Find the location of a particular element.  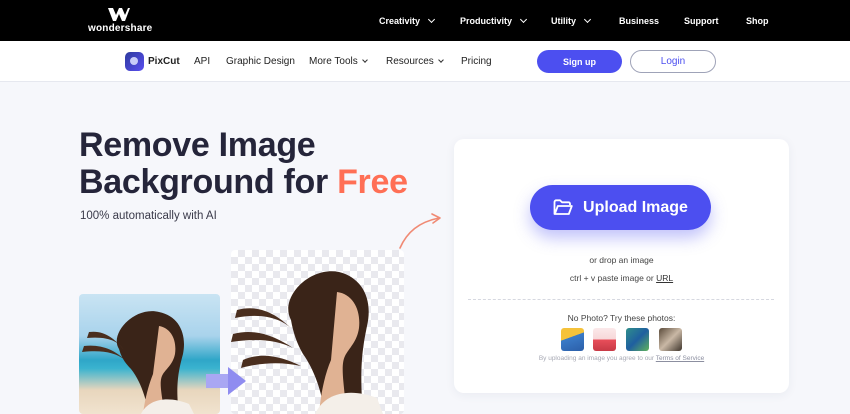

topnav-utility: Utility is located at coordinates (571, 20).